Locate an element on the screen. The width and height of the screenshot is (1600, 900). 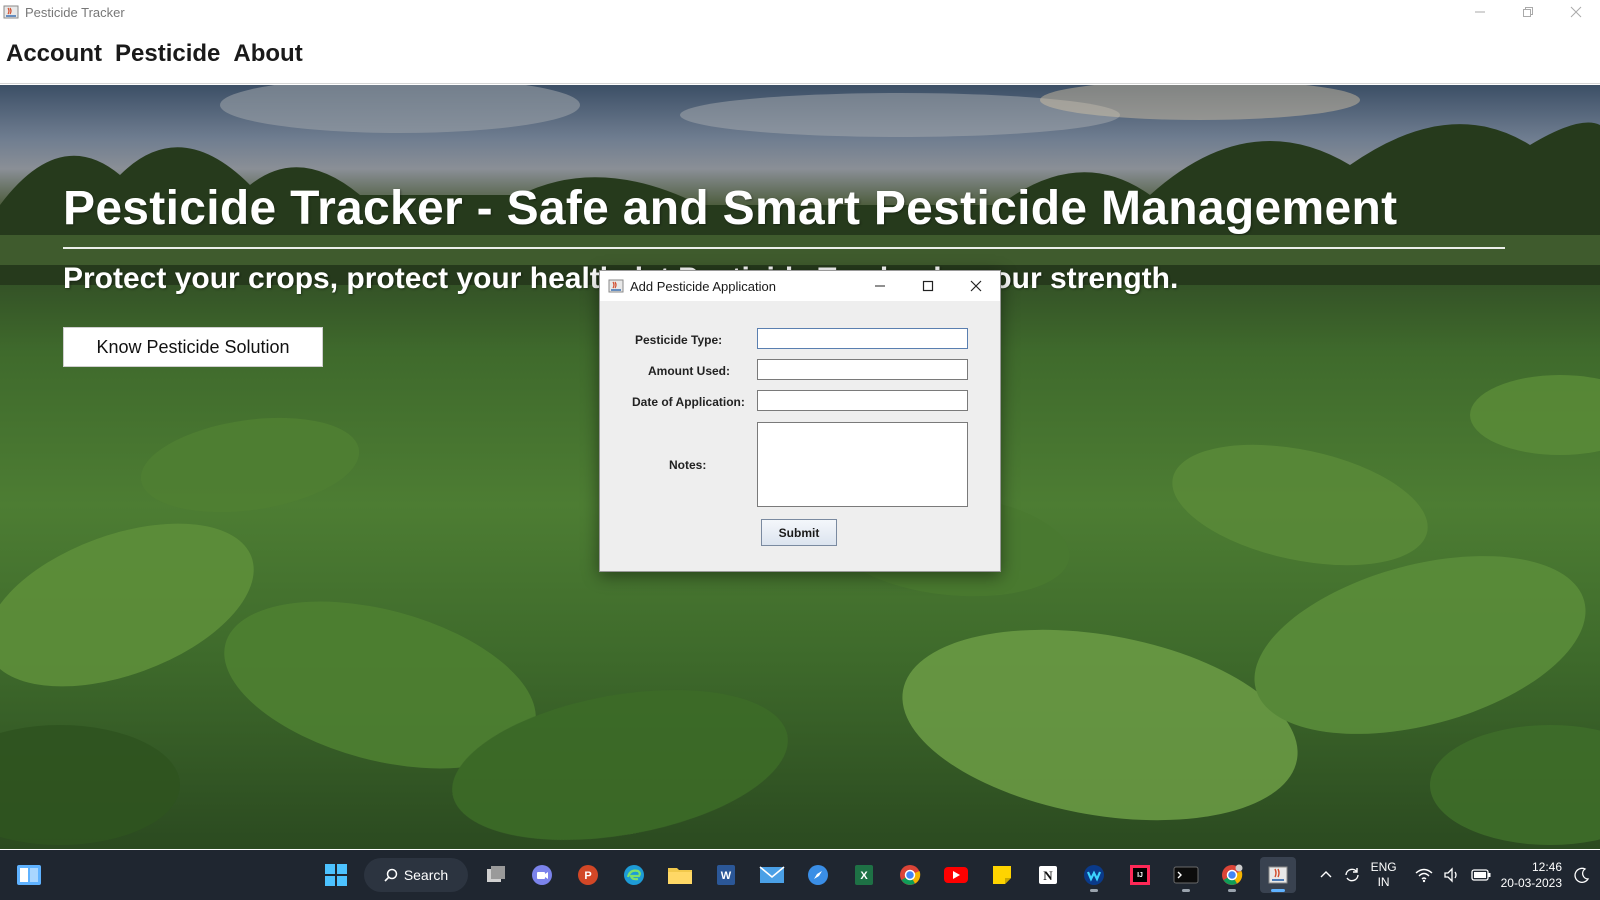
pesticide-type-label: Pesticide Type: is located at coordinates (679, 340).